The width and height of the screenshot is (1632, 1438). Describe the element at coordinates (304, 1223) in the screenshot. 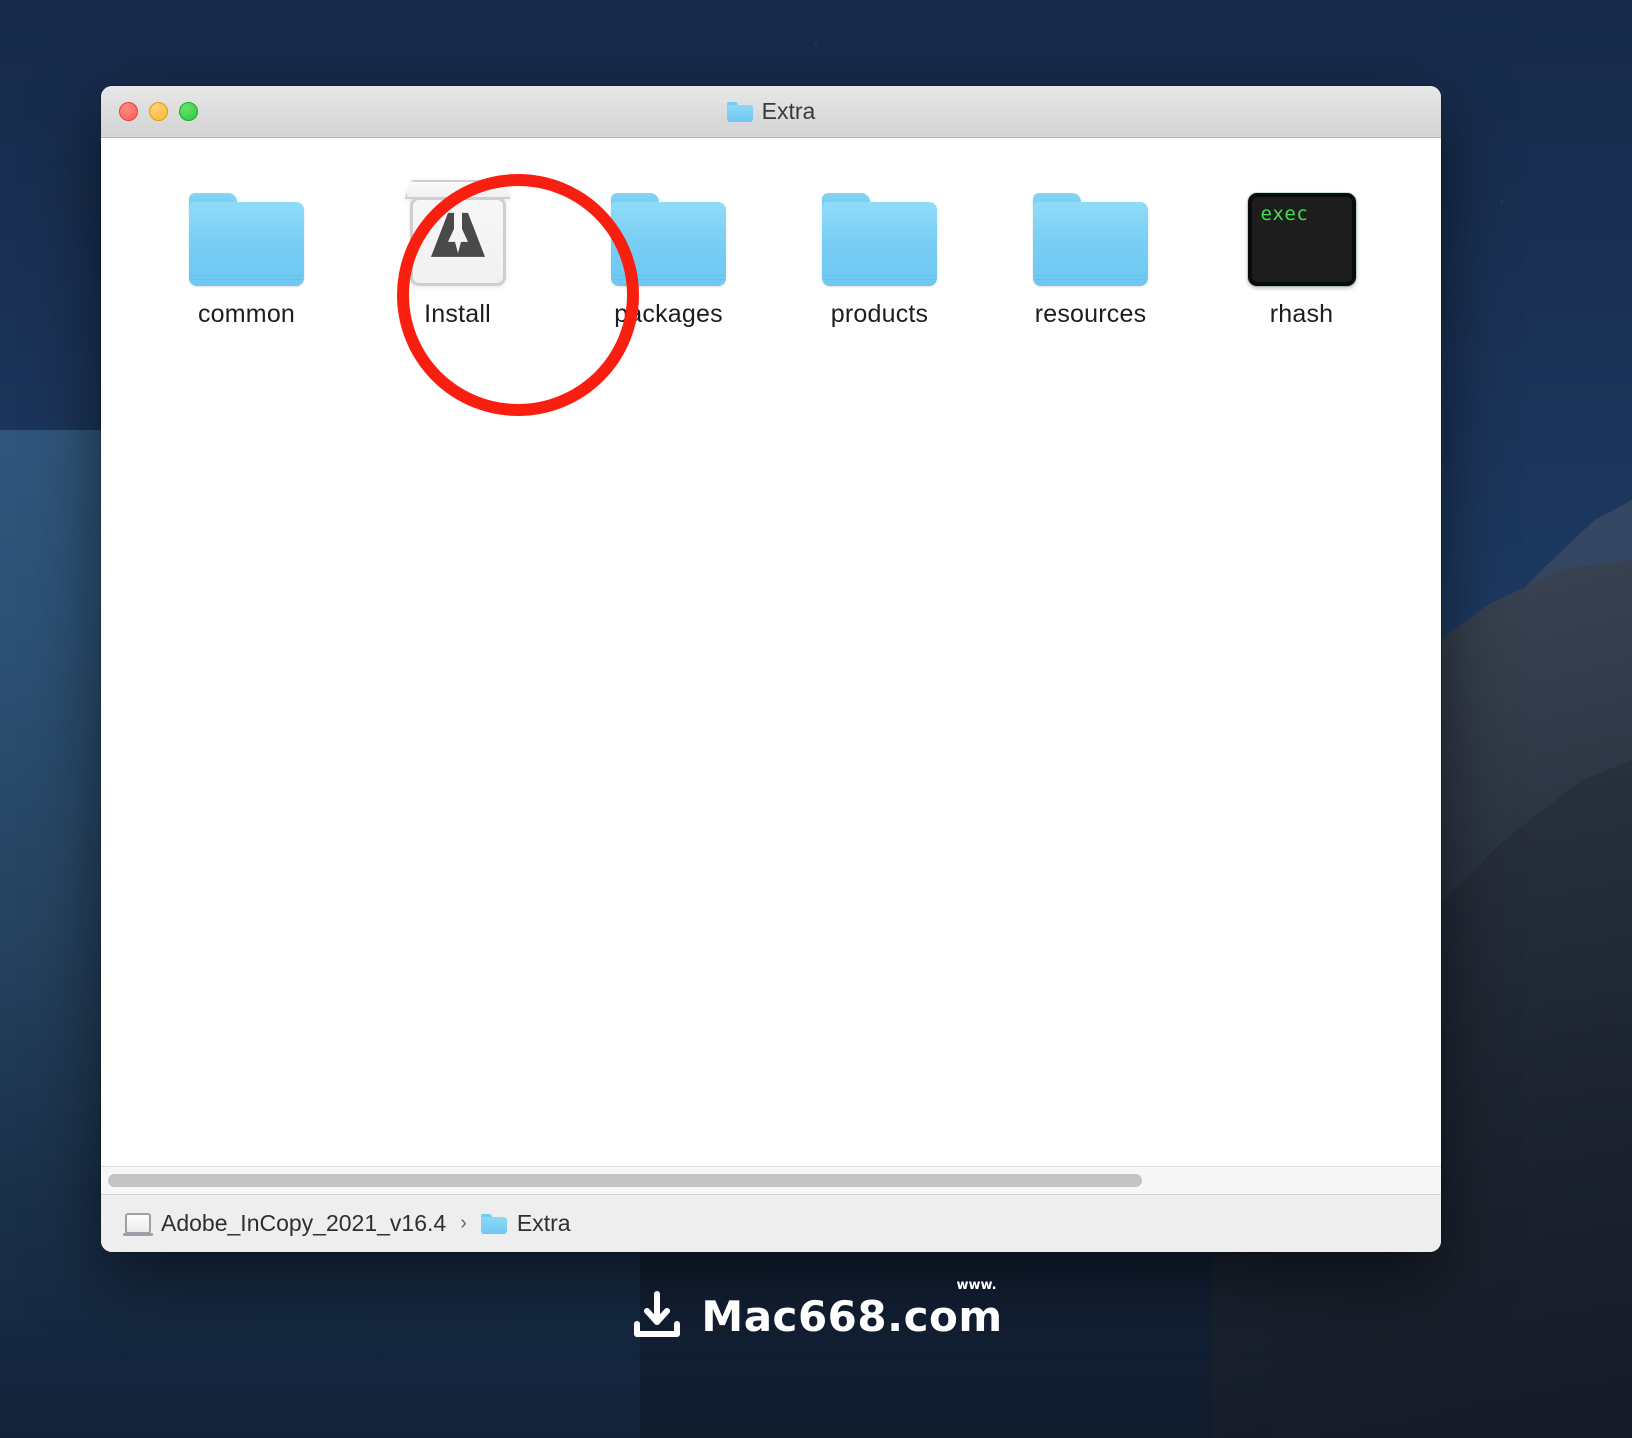

I see `breadcrumb-label: Adobe_InCopy_2021_v16.4` at that location.